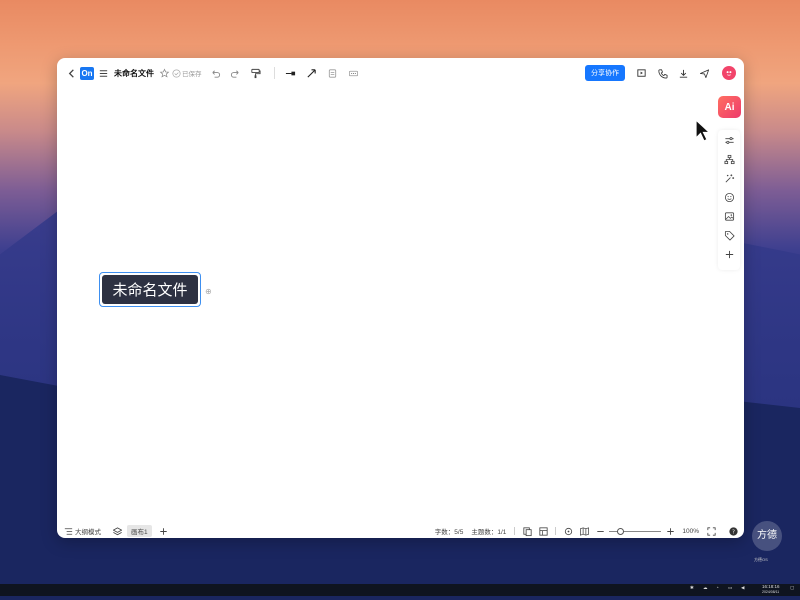 Image resolution: width=800 pixels, height=600 pixels. Describe the element at coordinates (400, 73) in the screenshot. I see `top-toolbar: On 未命名文件 已保存 分享协作` at that location.